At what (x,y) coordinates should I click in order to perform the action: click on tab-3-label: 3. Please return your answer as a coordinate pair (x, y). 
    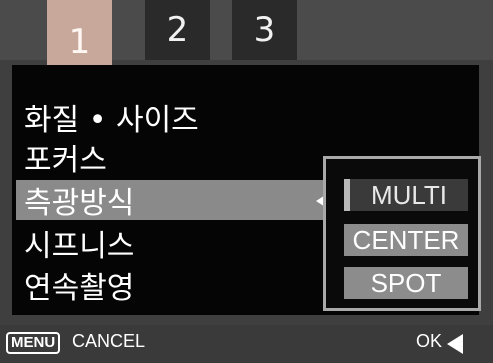
    Looking at the image, I should click on (264, 30).